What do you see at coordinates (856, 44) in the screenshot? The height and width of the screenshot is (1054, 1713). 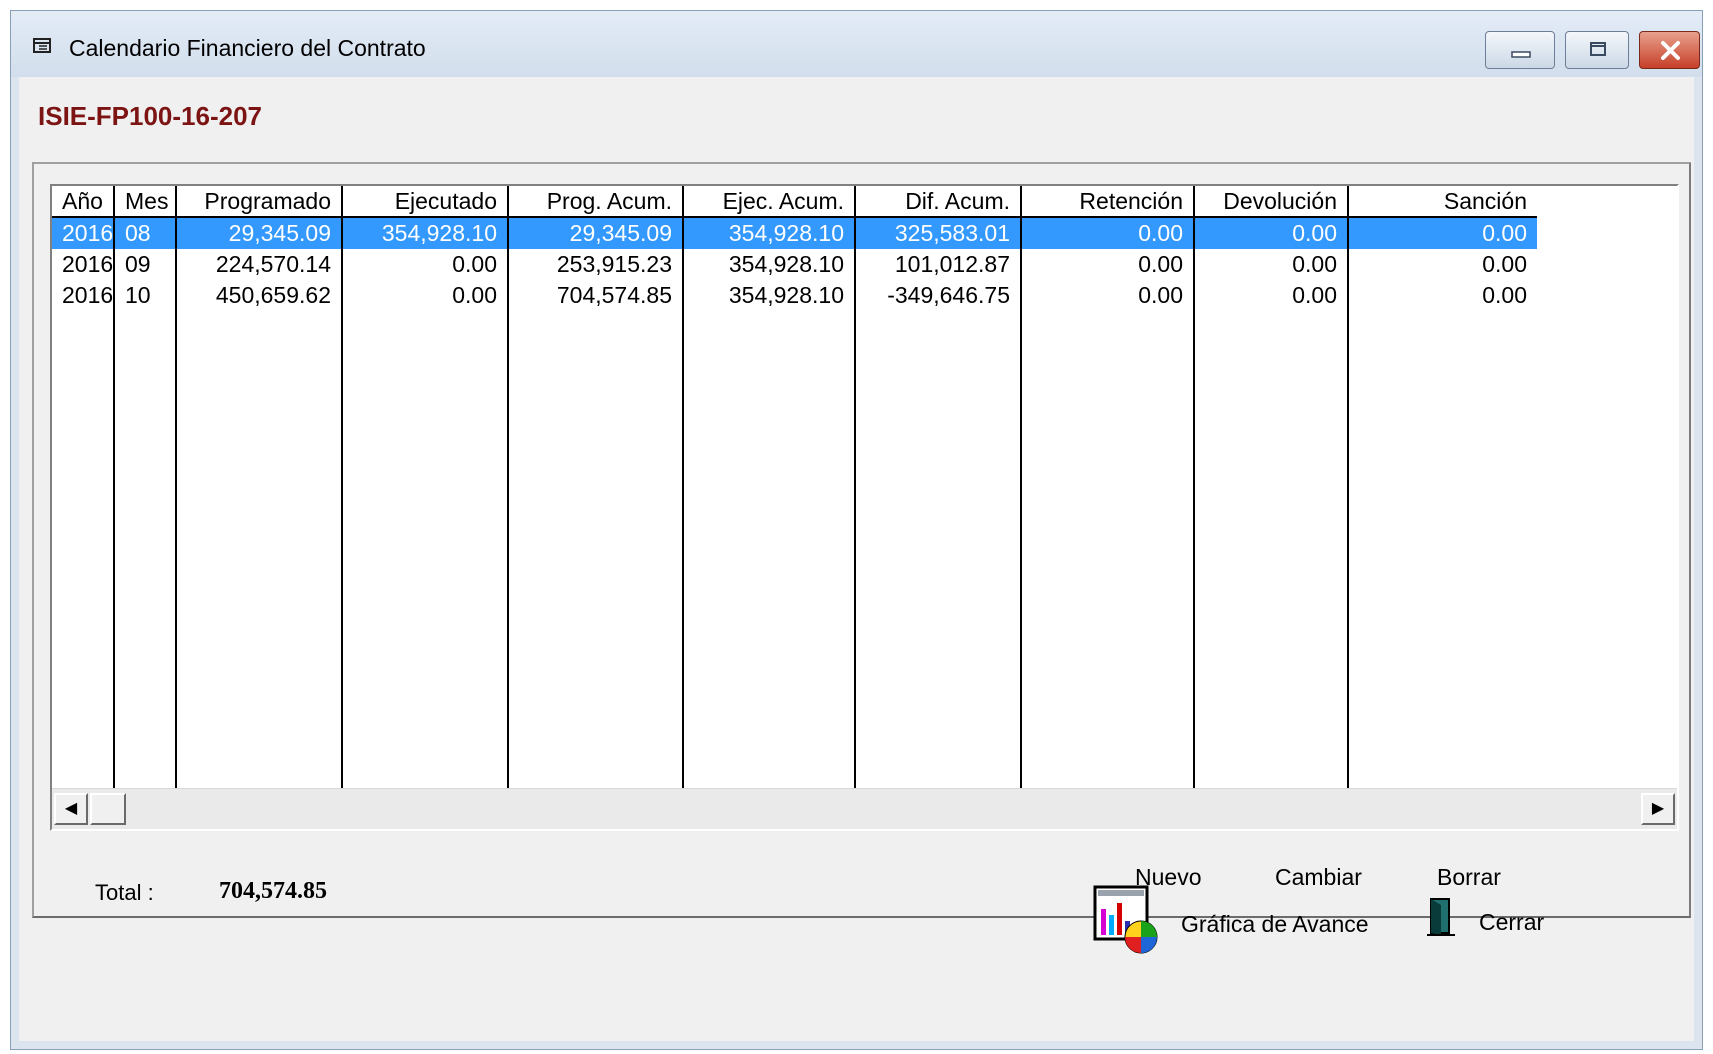 I see `title-bar: Calendario Financiero del Contrato` at bounding box center [856, 44].